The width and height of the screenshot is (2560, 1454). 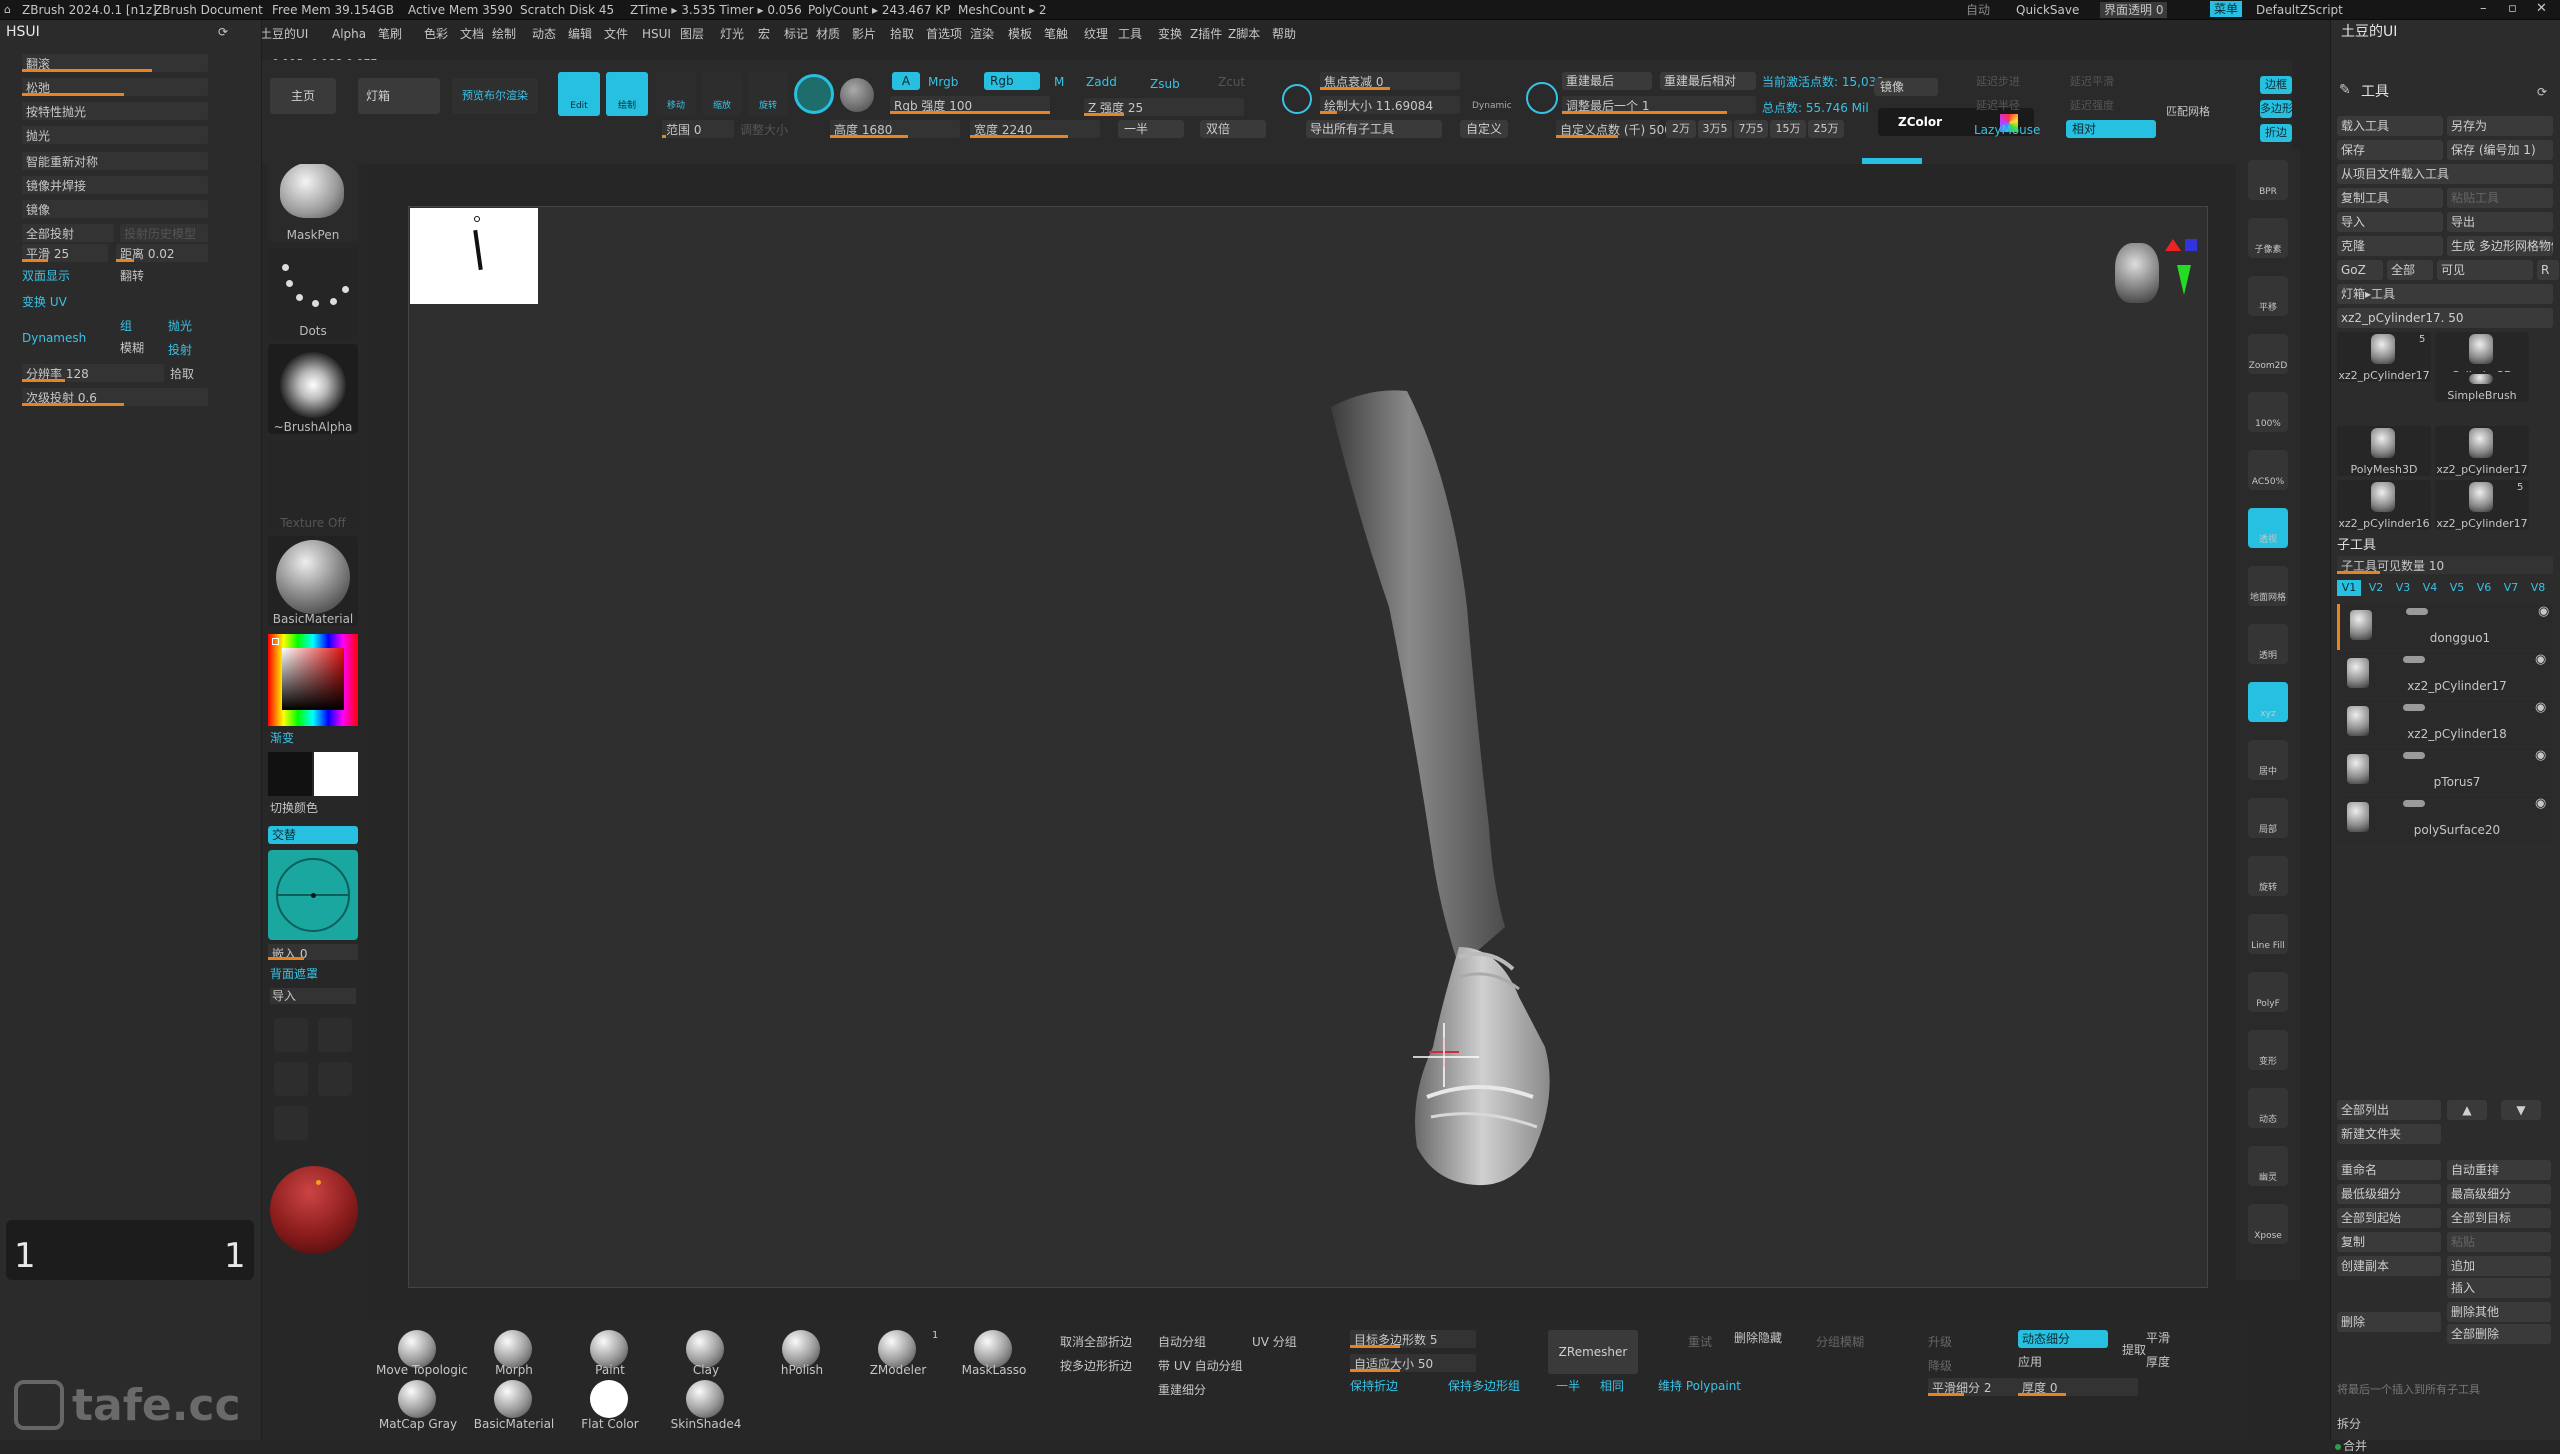 What do you see at coordinates (294, 974) in the screenshot?
I see `backface-mask-button: 背面遮罩` at bounding box center [294, 974].